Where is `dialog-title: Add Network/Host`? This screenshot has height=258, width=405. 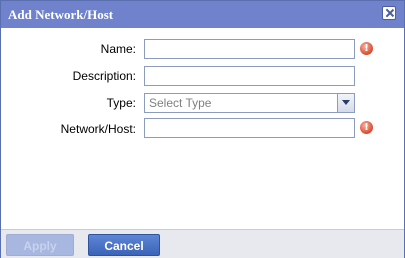
dialog-title: Add Network/Host is located at coordinates (61, 14).